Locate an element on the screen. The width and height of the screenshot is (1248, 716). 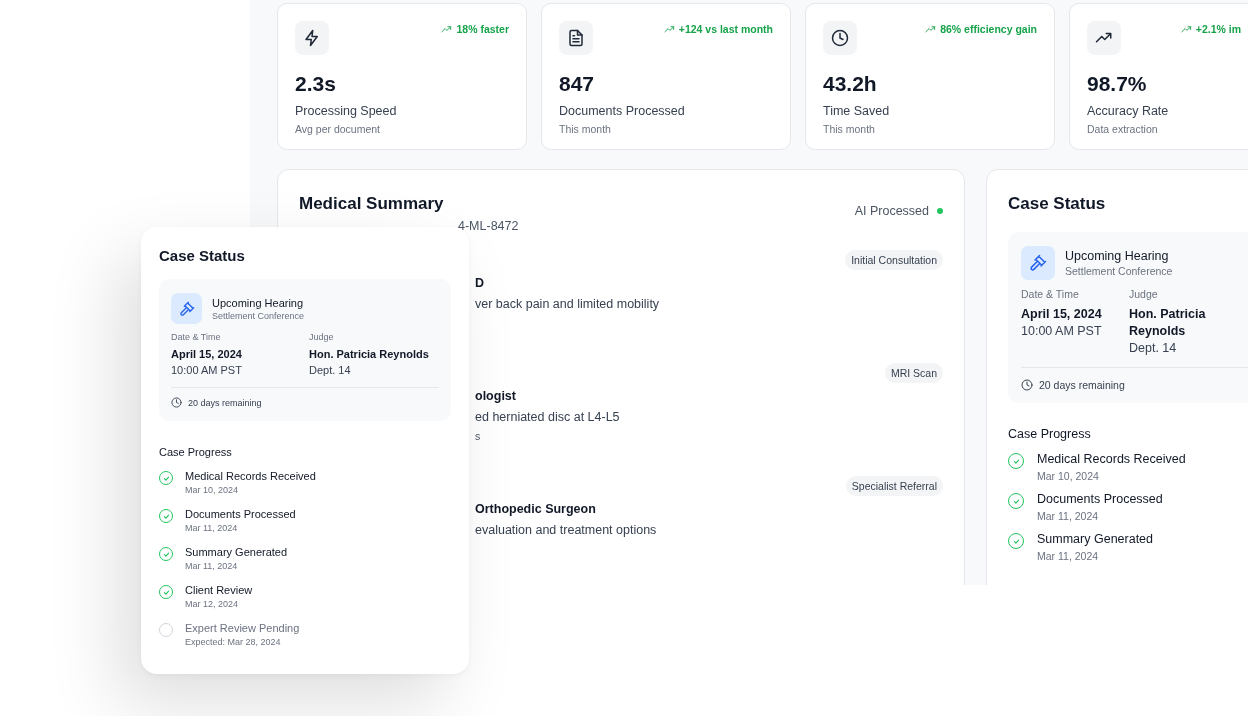
status-text: AI Processed is located at coordinates (891, 211).